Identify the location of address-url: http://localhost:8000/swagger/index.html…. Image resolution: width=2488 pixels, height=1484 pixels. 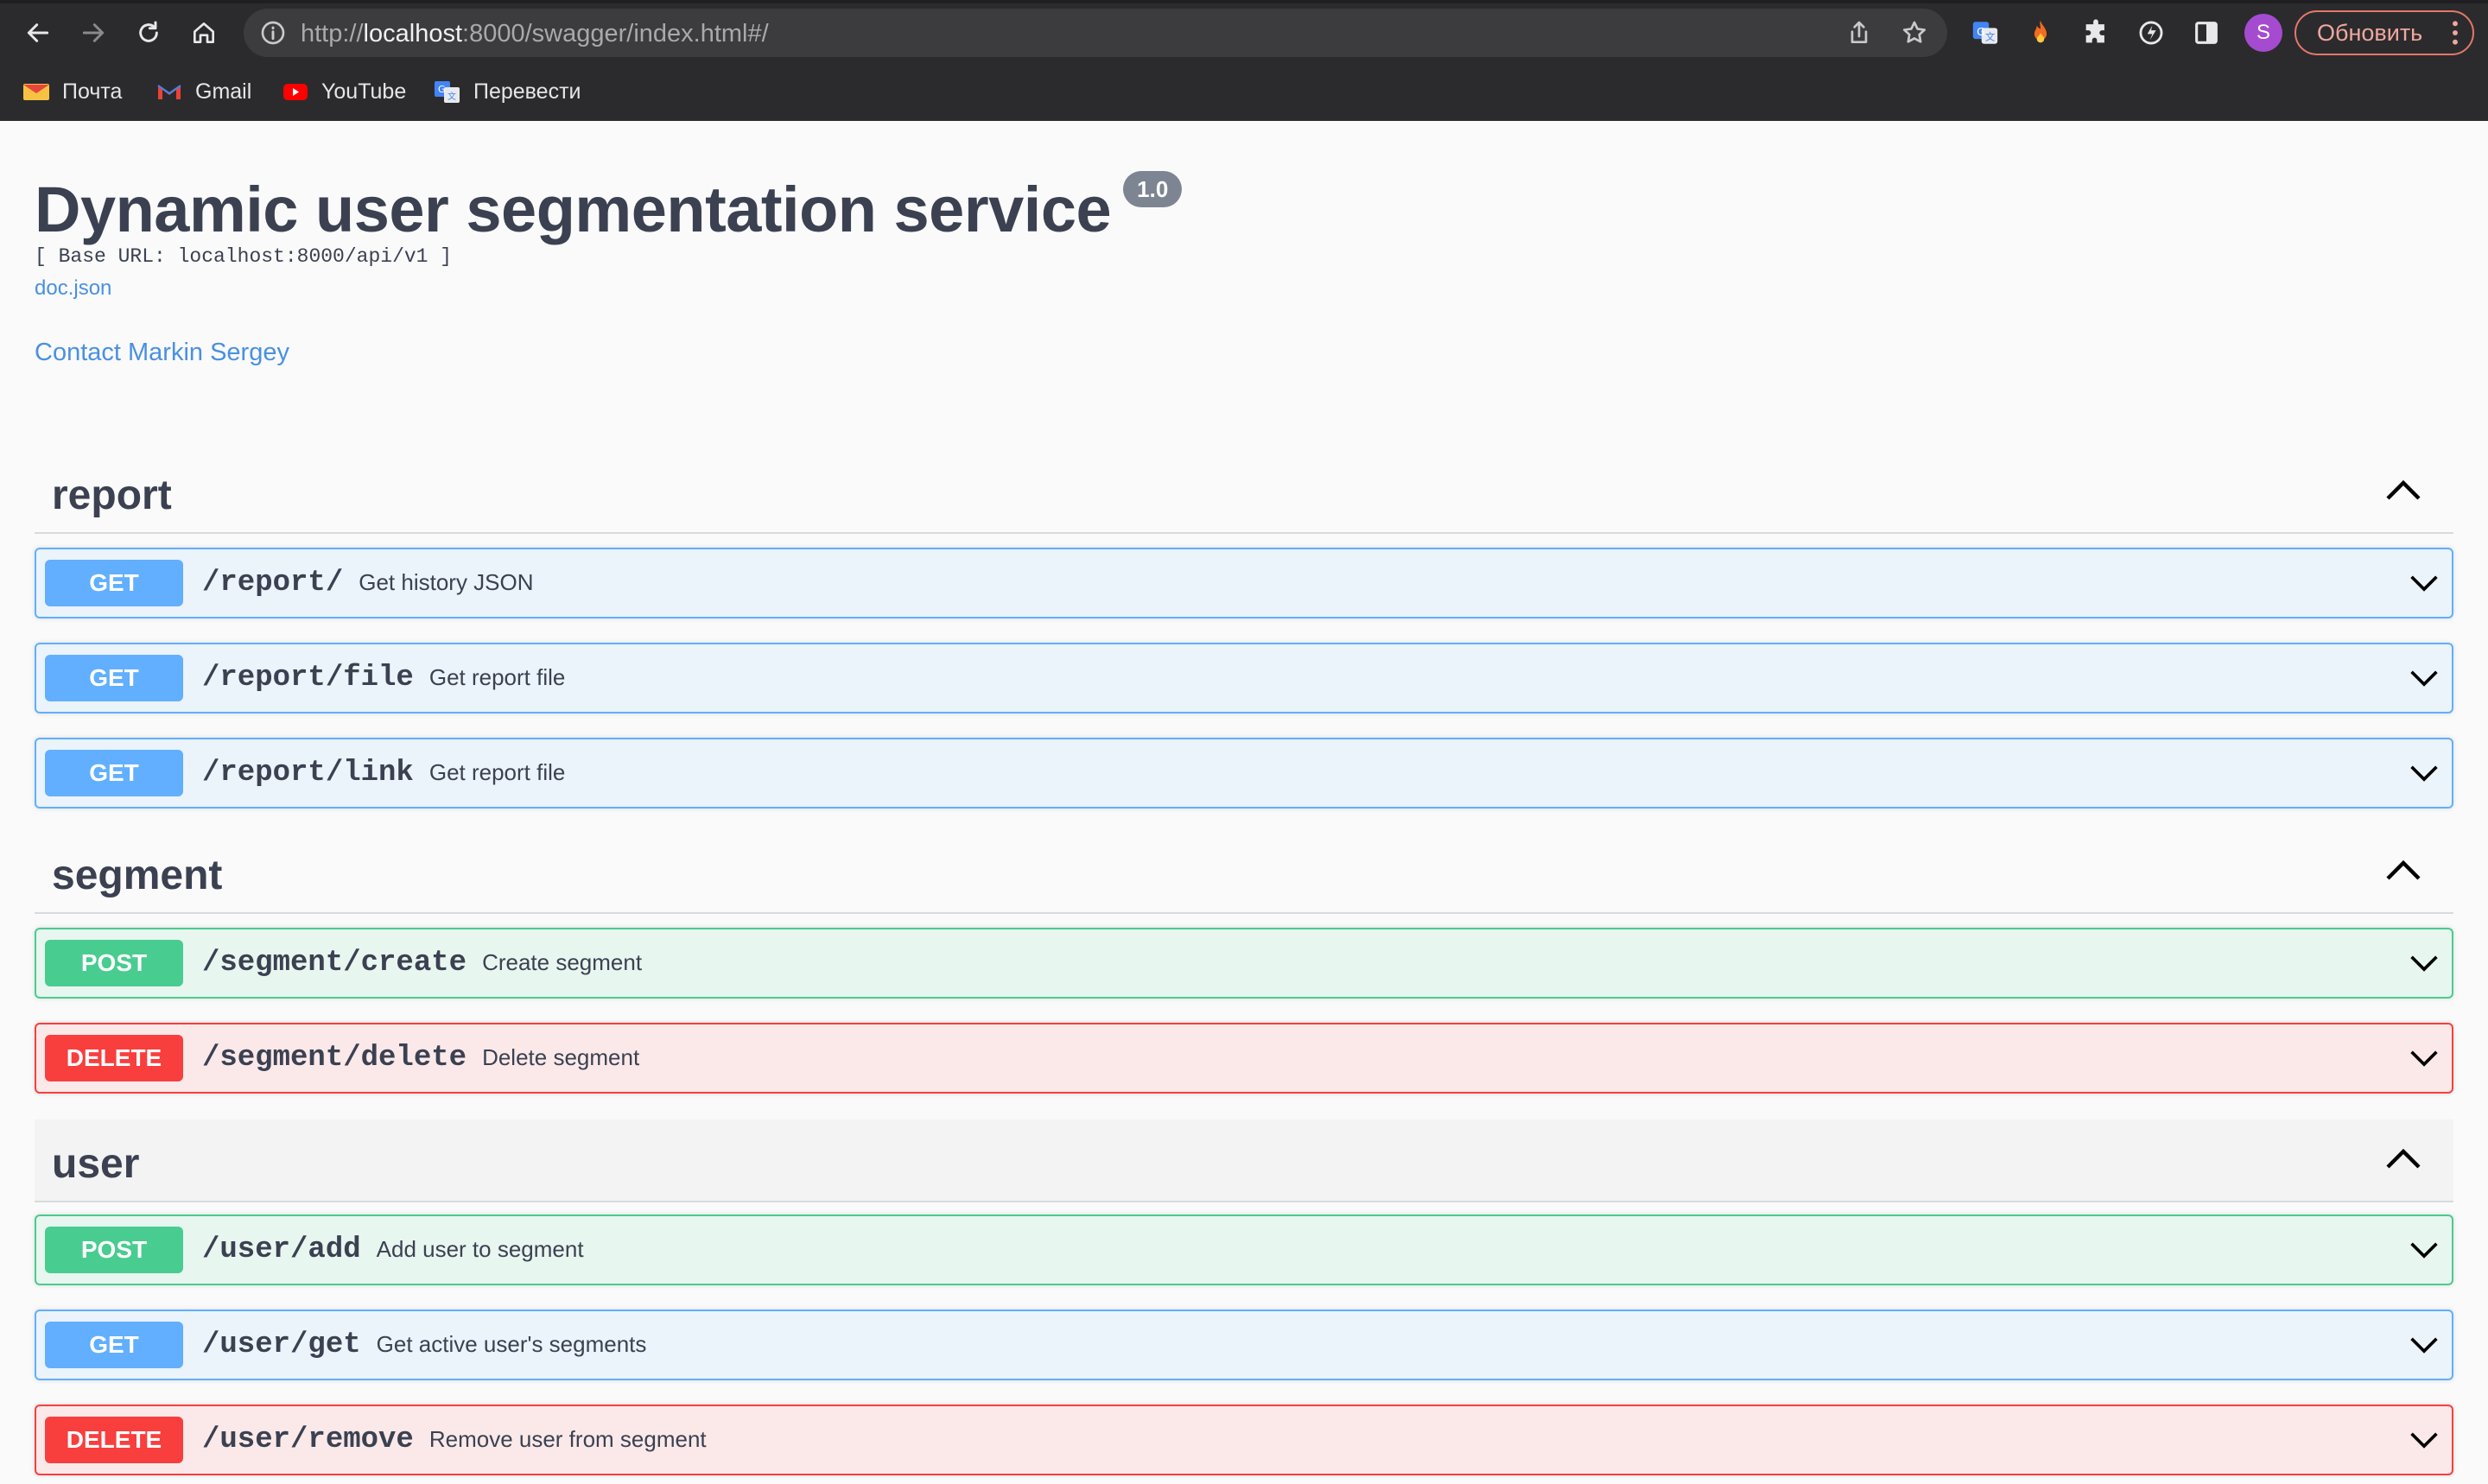
(535, 34).